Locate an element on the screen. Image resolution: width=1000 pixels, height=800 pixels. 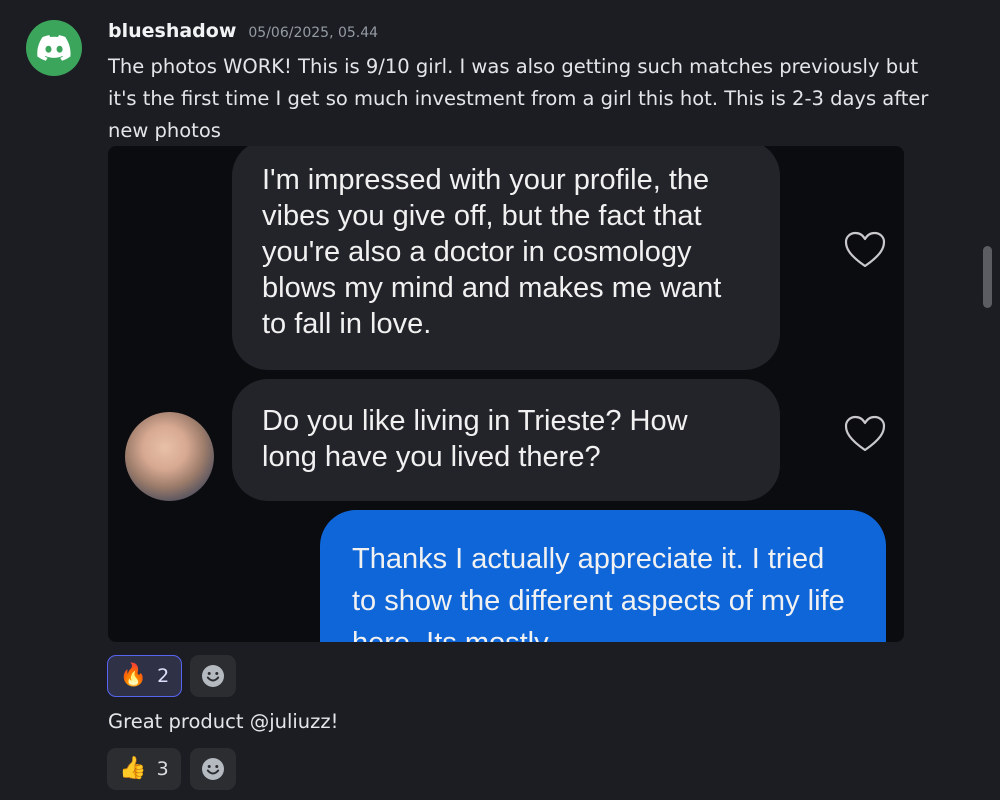
discord-logo-icon is located at coordinates (54, 48).